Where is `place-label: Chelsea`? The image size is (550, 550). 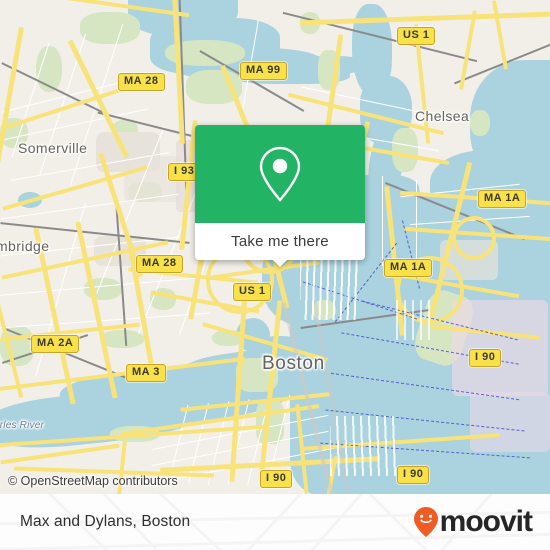
place-label: Chelsea is located at coordinates (442, 116).